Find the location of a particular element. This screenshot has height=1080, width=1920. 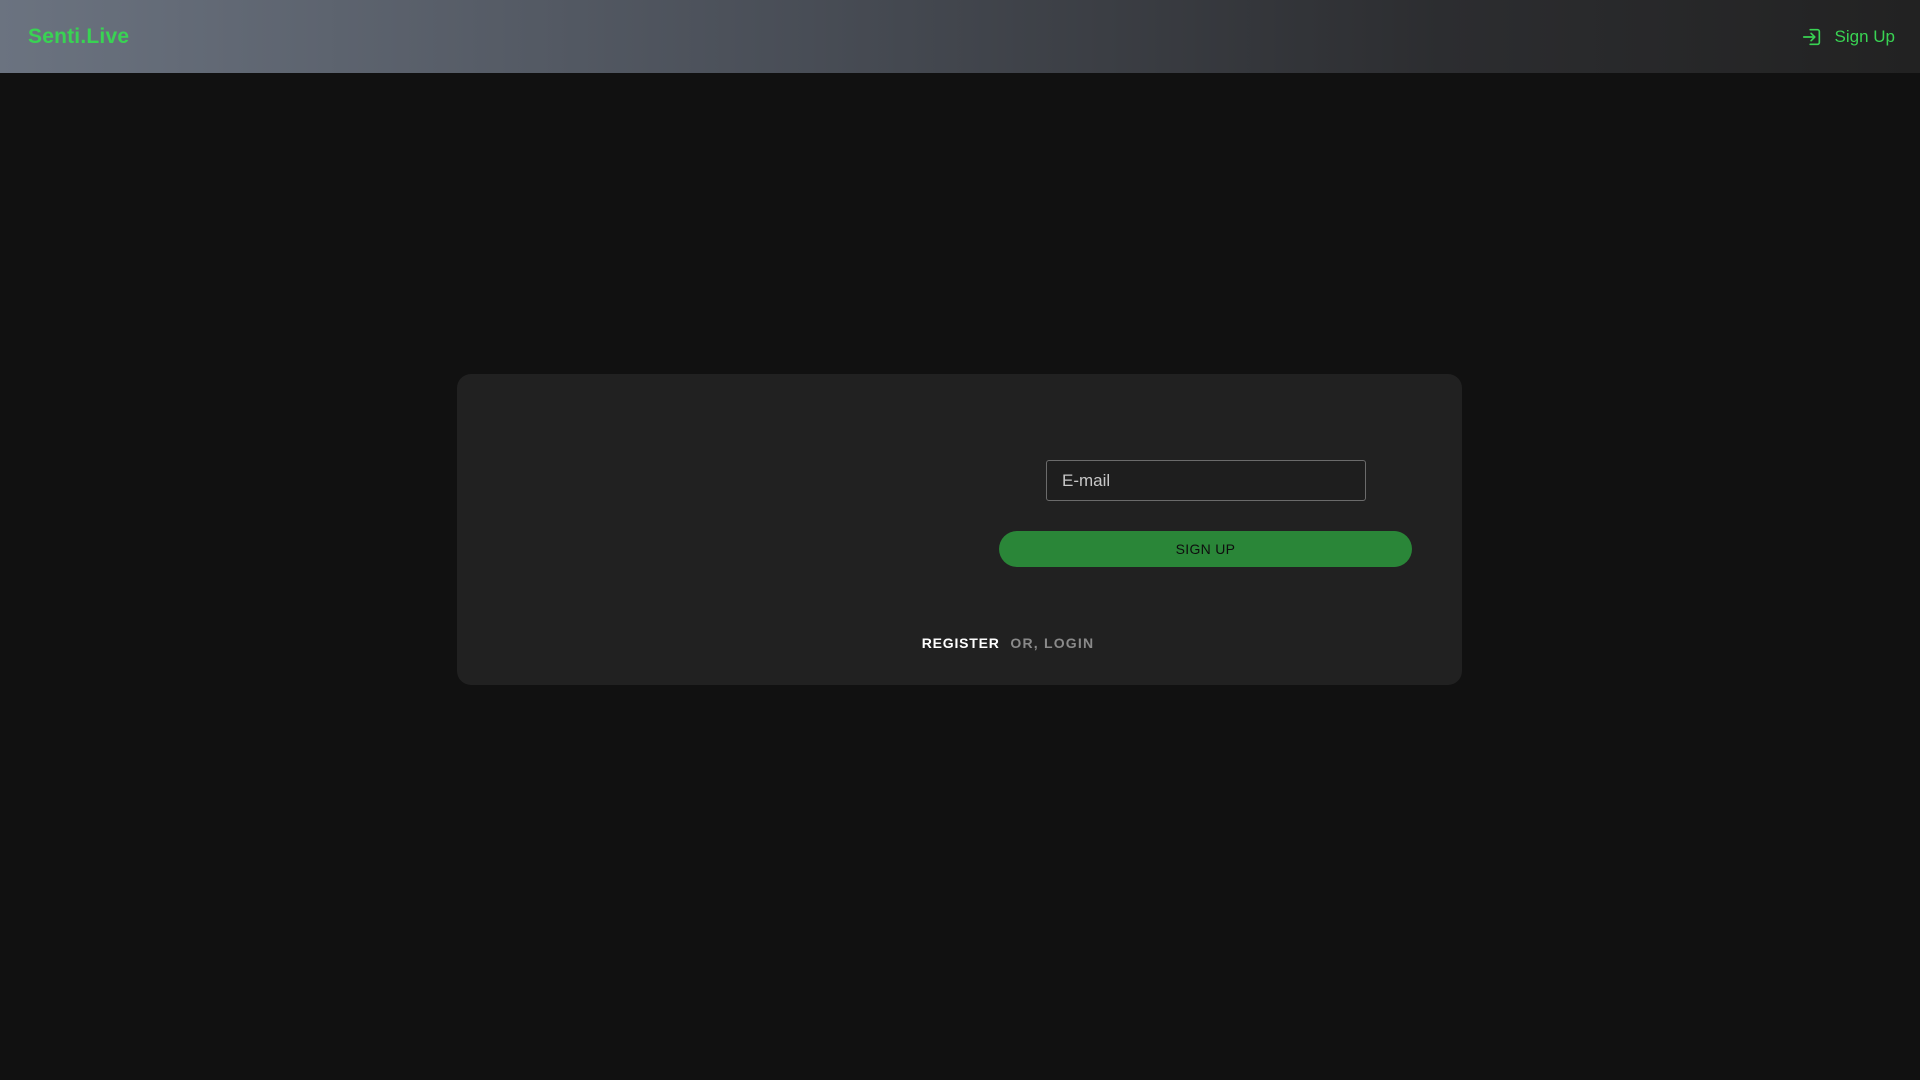

signup-button: SIGN UP is located at coordinates (1205, 549).